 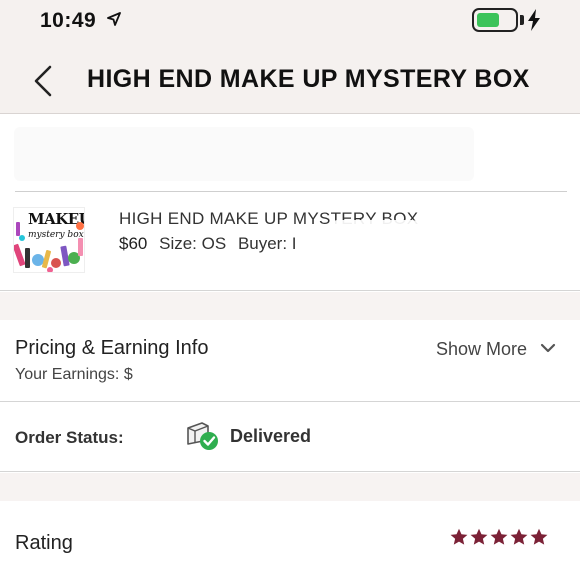 What do you see at coordinates (68, 20) in the screenshot?
I see `status-time: 10:49` at bounding box center [68, 20].